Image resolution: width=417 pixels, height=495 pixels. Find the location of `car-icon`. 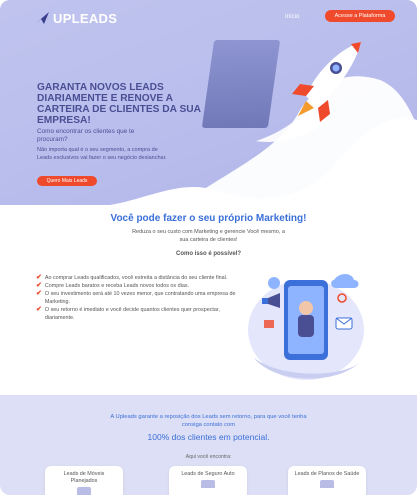

car-icon is located at coordinates (208, 484).